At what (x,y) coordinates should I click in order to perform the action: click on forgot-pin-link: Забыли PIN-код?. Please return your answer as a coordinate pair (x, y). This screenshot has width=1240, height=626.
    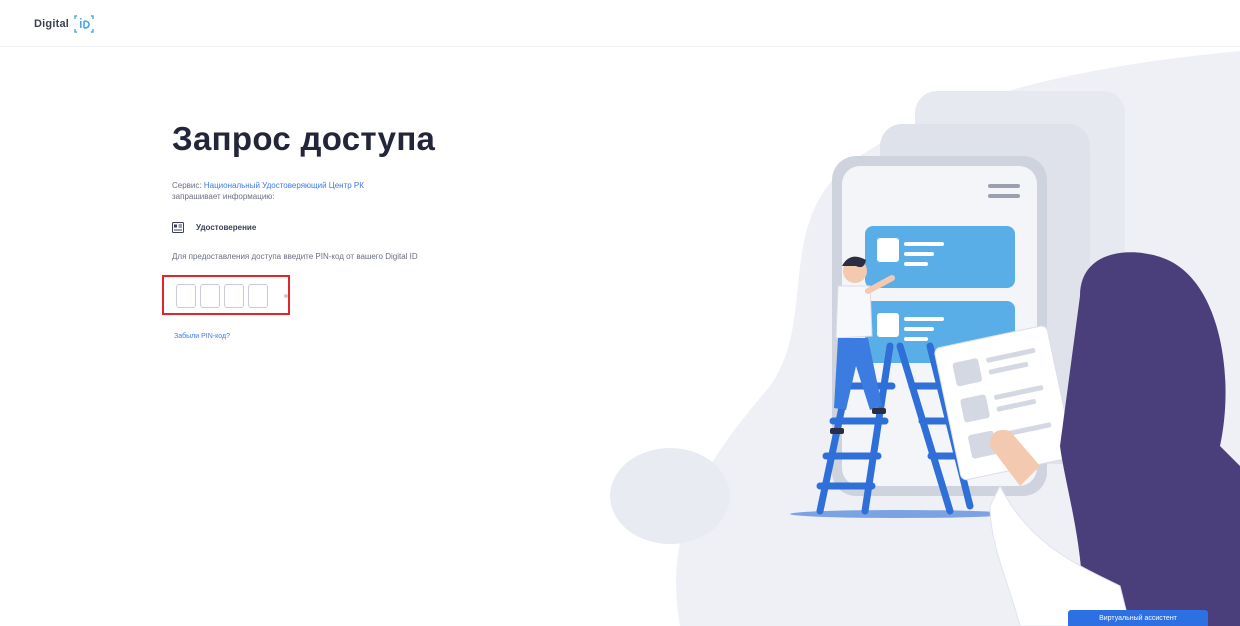
    Looking at the image, I should click on (202, 336).